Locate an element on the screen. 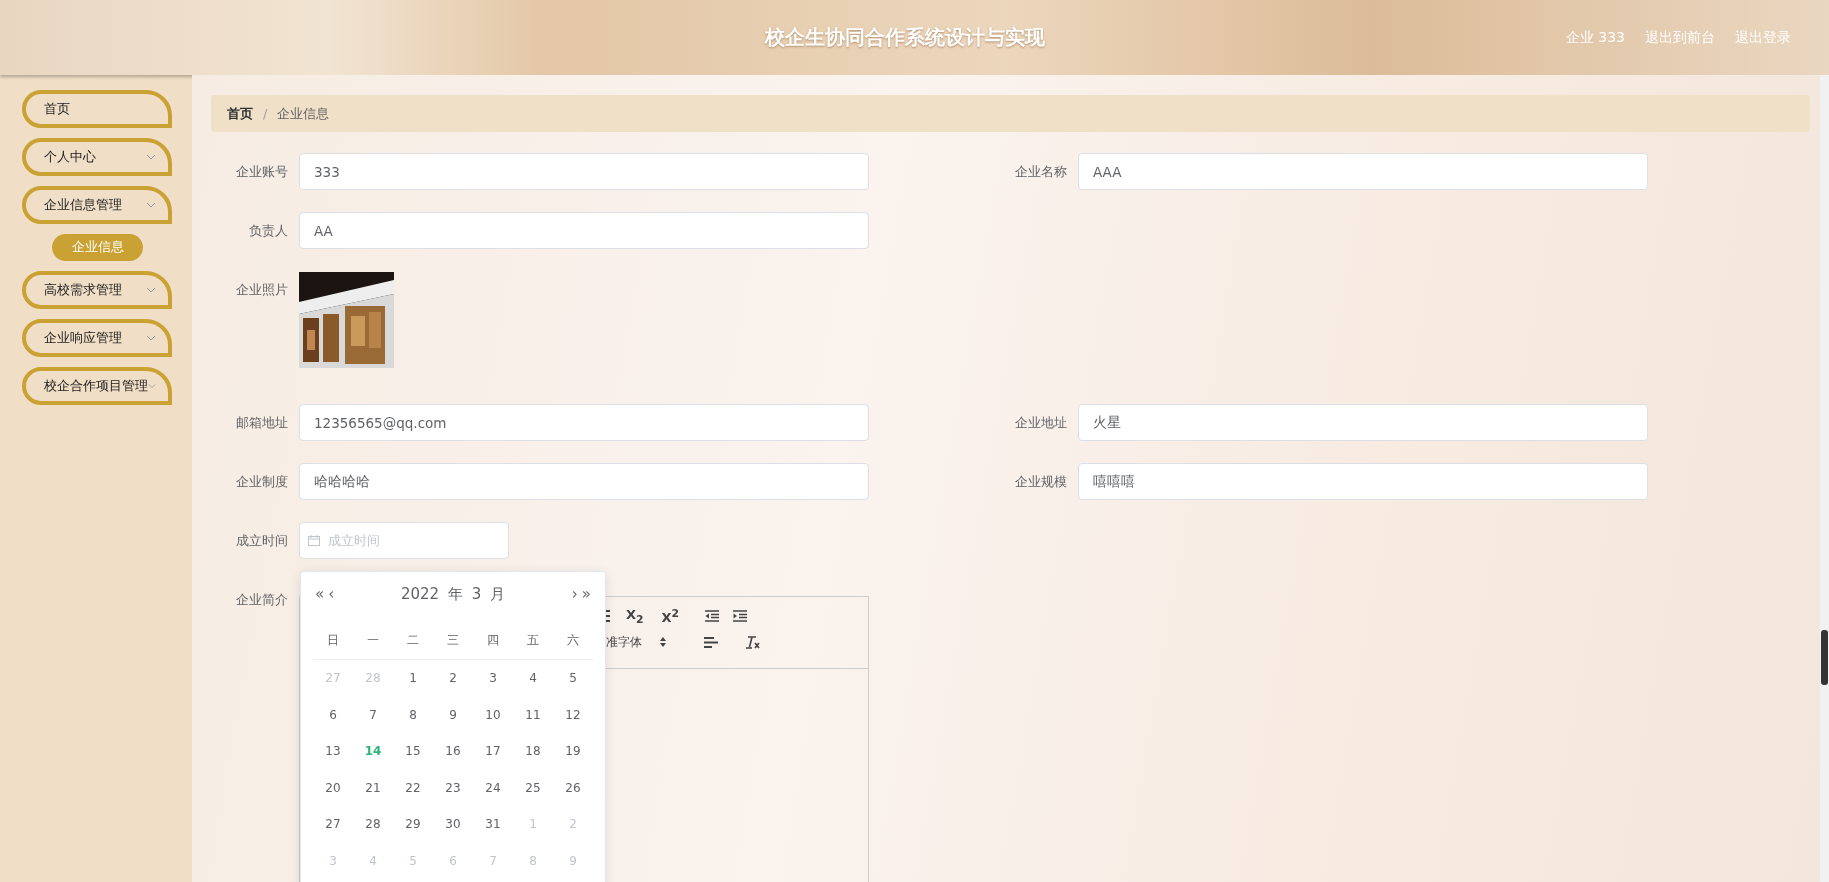 Image resolution: width=1829 pixels, height=882 pixels. input-field: 火星 is located at coordinates (1363, 422).